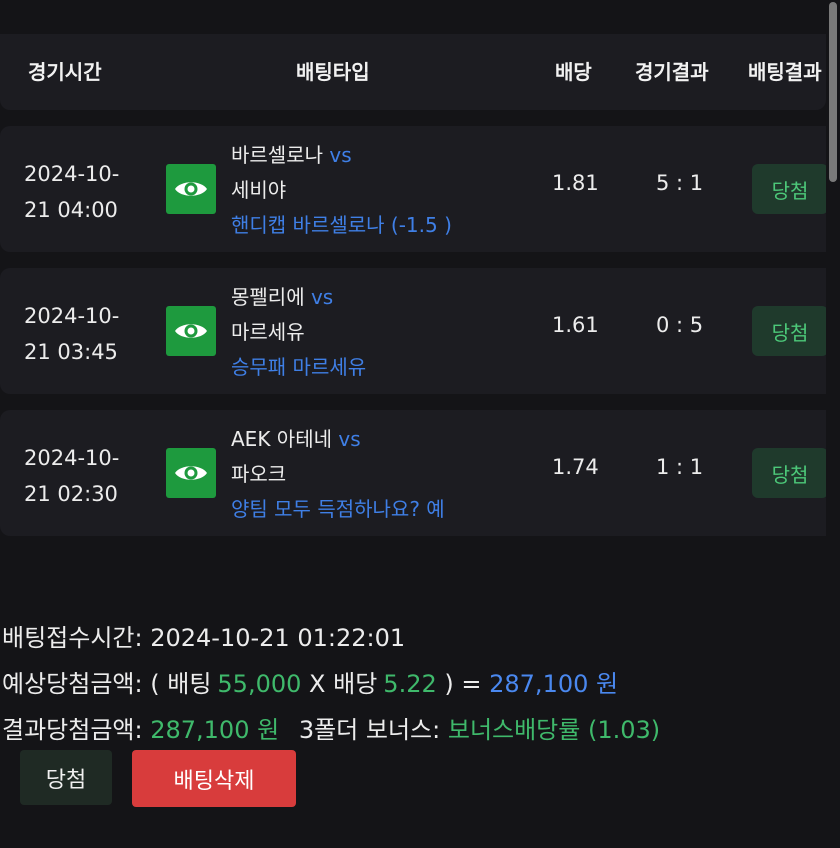  Describe the element at coordinates (214, 778) in the screenshot. I see `delete-bet-button: 배팅삭제` at that location.